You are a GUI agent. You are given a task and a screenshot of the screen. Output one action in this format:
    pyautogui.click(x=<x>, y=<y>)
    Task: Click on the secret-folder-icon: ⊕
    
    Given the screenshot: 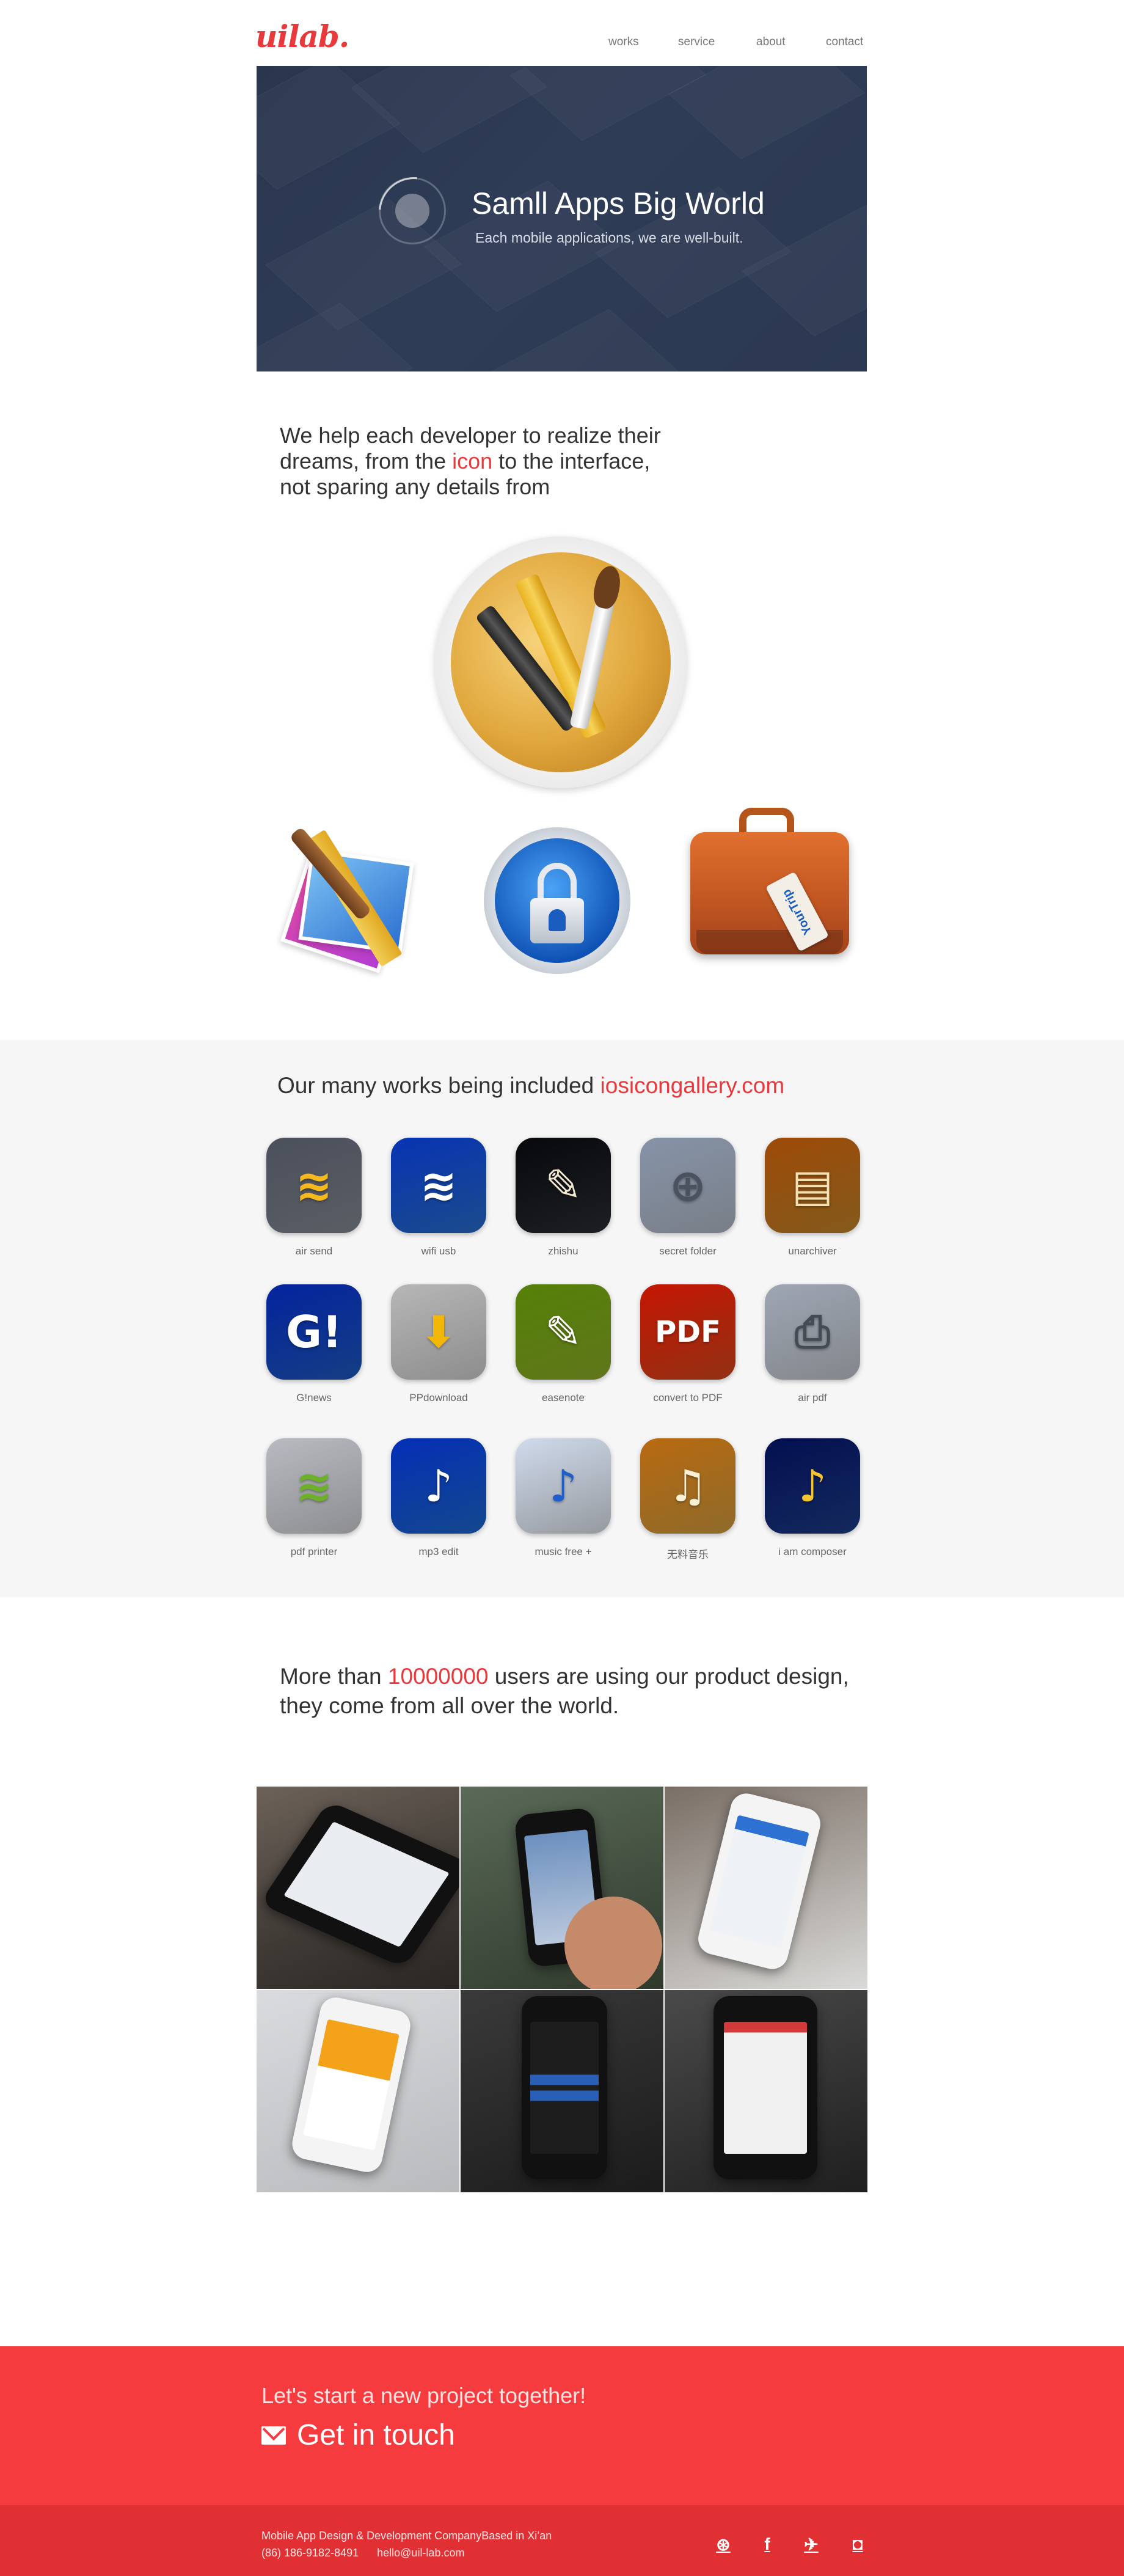 What is the action you would take?
    pyautogui.click(x=687, y=1185)
    